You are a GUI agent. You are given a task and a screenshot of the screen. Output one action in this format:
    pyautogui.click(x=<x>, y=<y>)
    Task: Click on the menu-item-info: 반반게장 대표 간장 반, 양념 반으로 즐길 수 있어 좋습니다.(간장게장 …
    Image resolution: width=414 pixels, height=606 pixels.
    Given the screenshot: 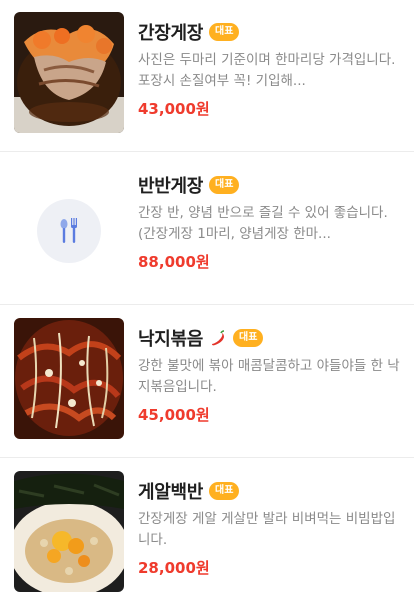 What is the action you would take?
    pyautogui.click(x=270, y=222)
    